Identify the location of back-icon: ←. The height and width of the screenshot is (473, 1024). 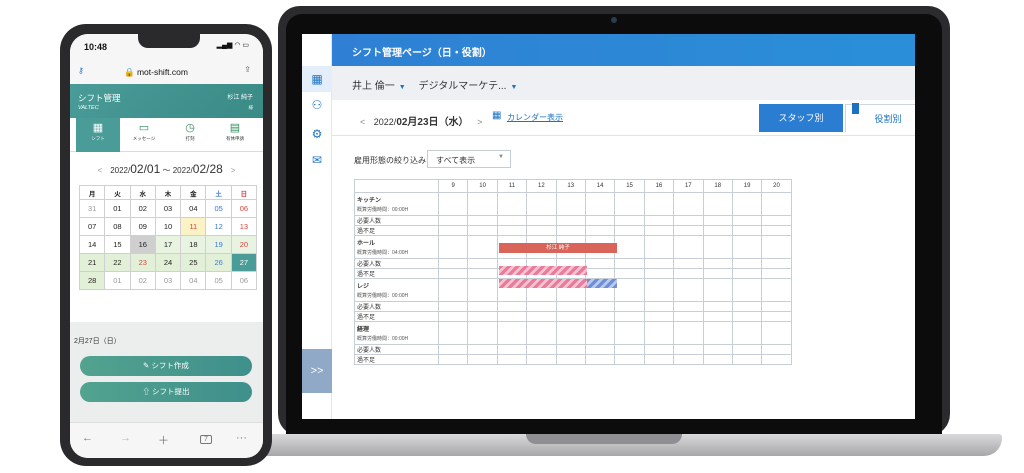
(87, 438).